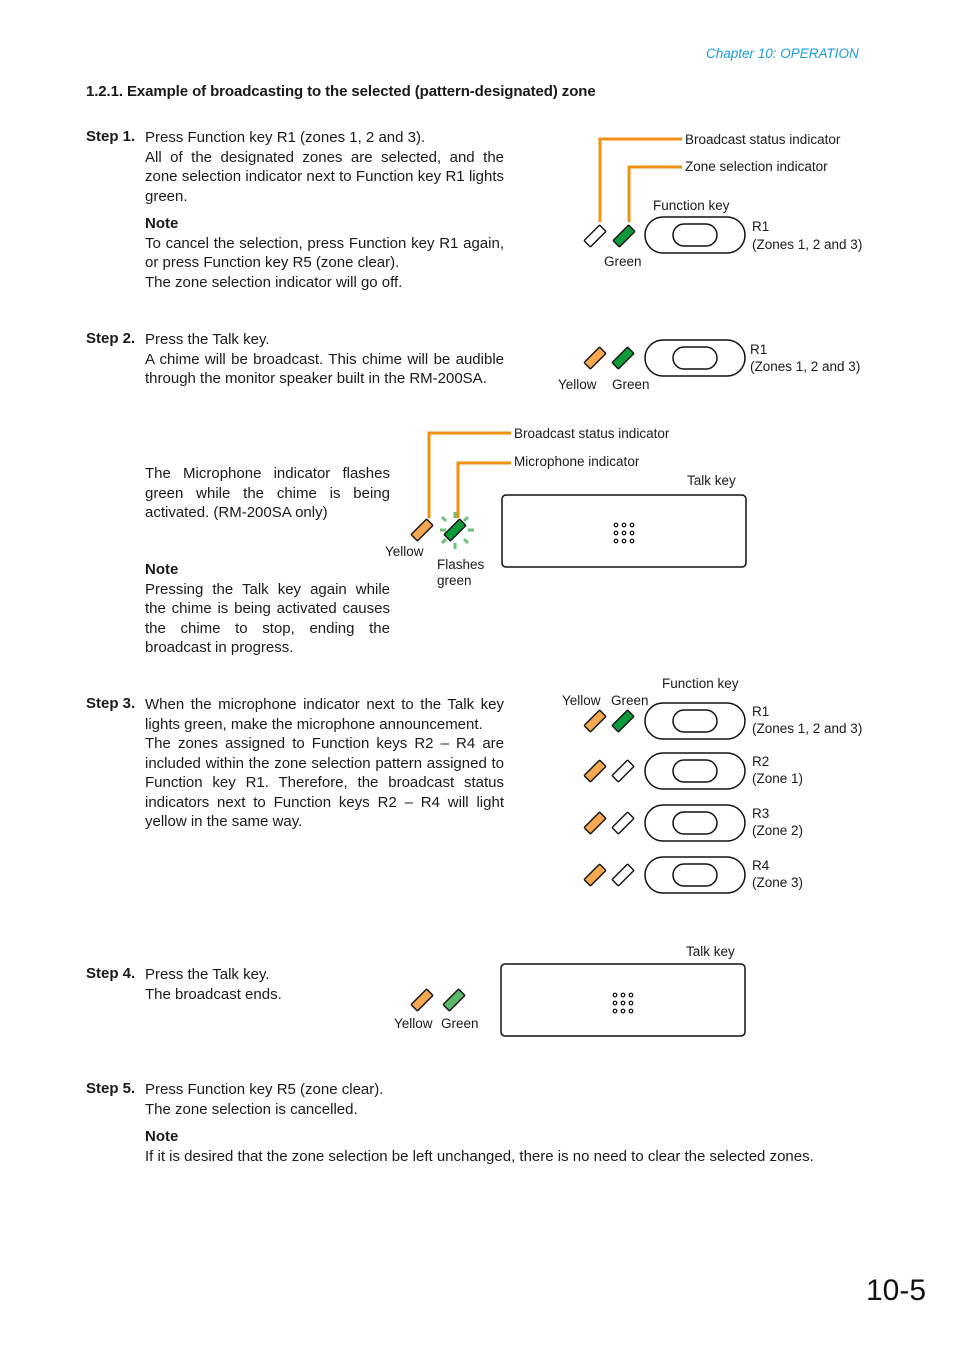 The image size is (954, 1351). I want to click on d3-r1-broadcast-indicator-yellow, so click(595, 721).